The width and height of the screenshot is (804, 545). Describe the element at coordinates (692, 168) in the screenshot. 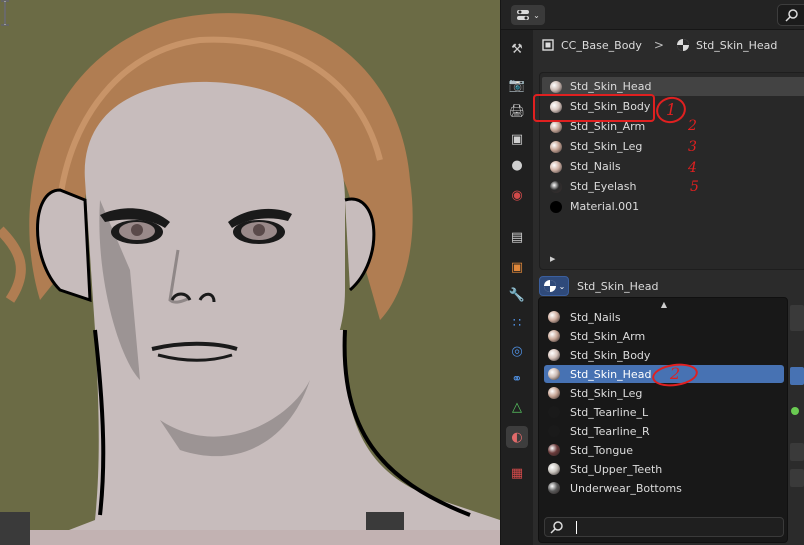

I see `annotation-number: 4` at that location.